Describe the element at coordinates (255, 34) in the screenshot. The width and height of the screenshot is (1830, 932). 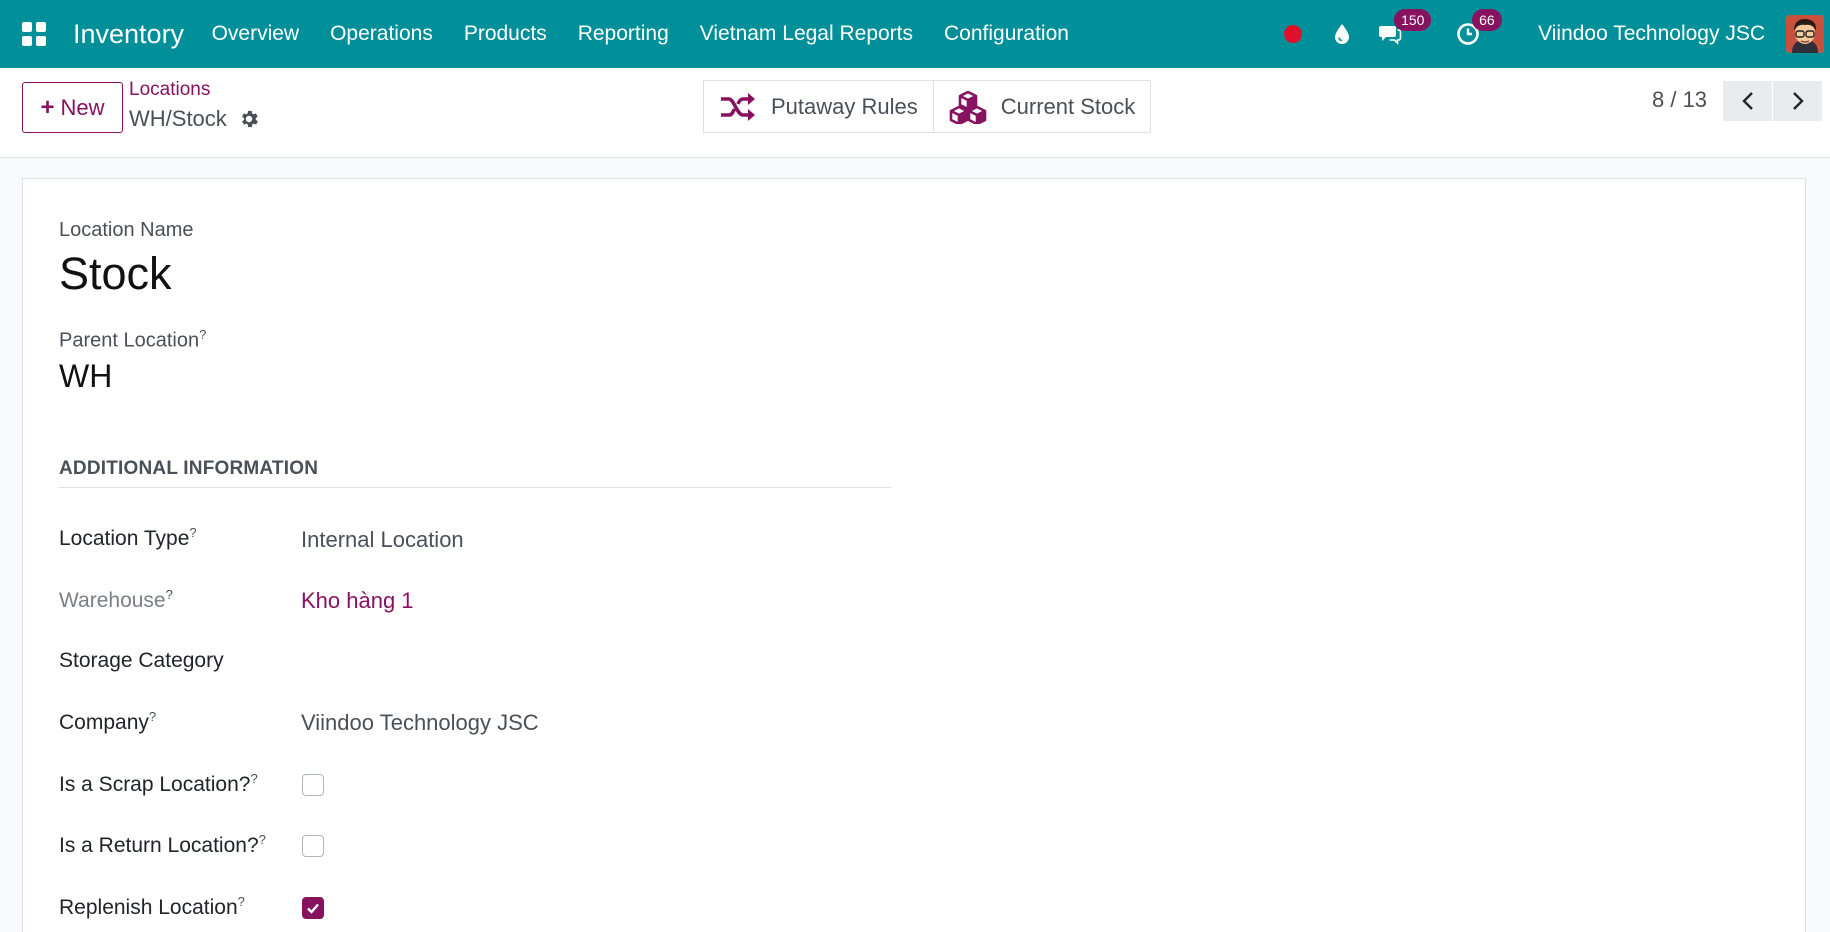
I see `menu-overview: Overview` at that location.